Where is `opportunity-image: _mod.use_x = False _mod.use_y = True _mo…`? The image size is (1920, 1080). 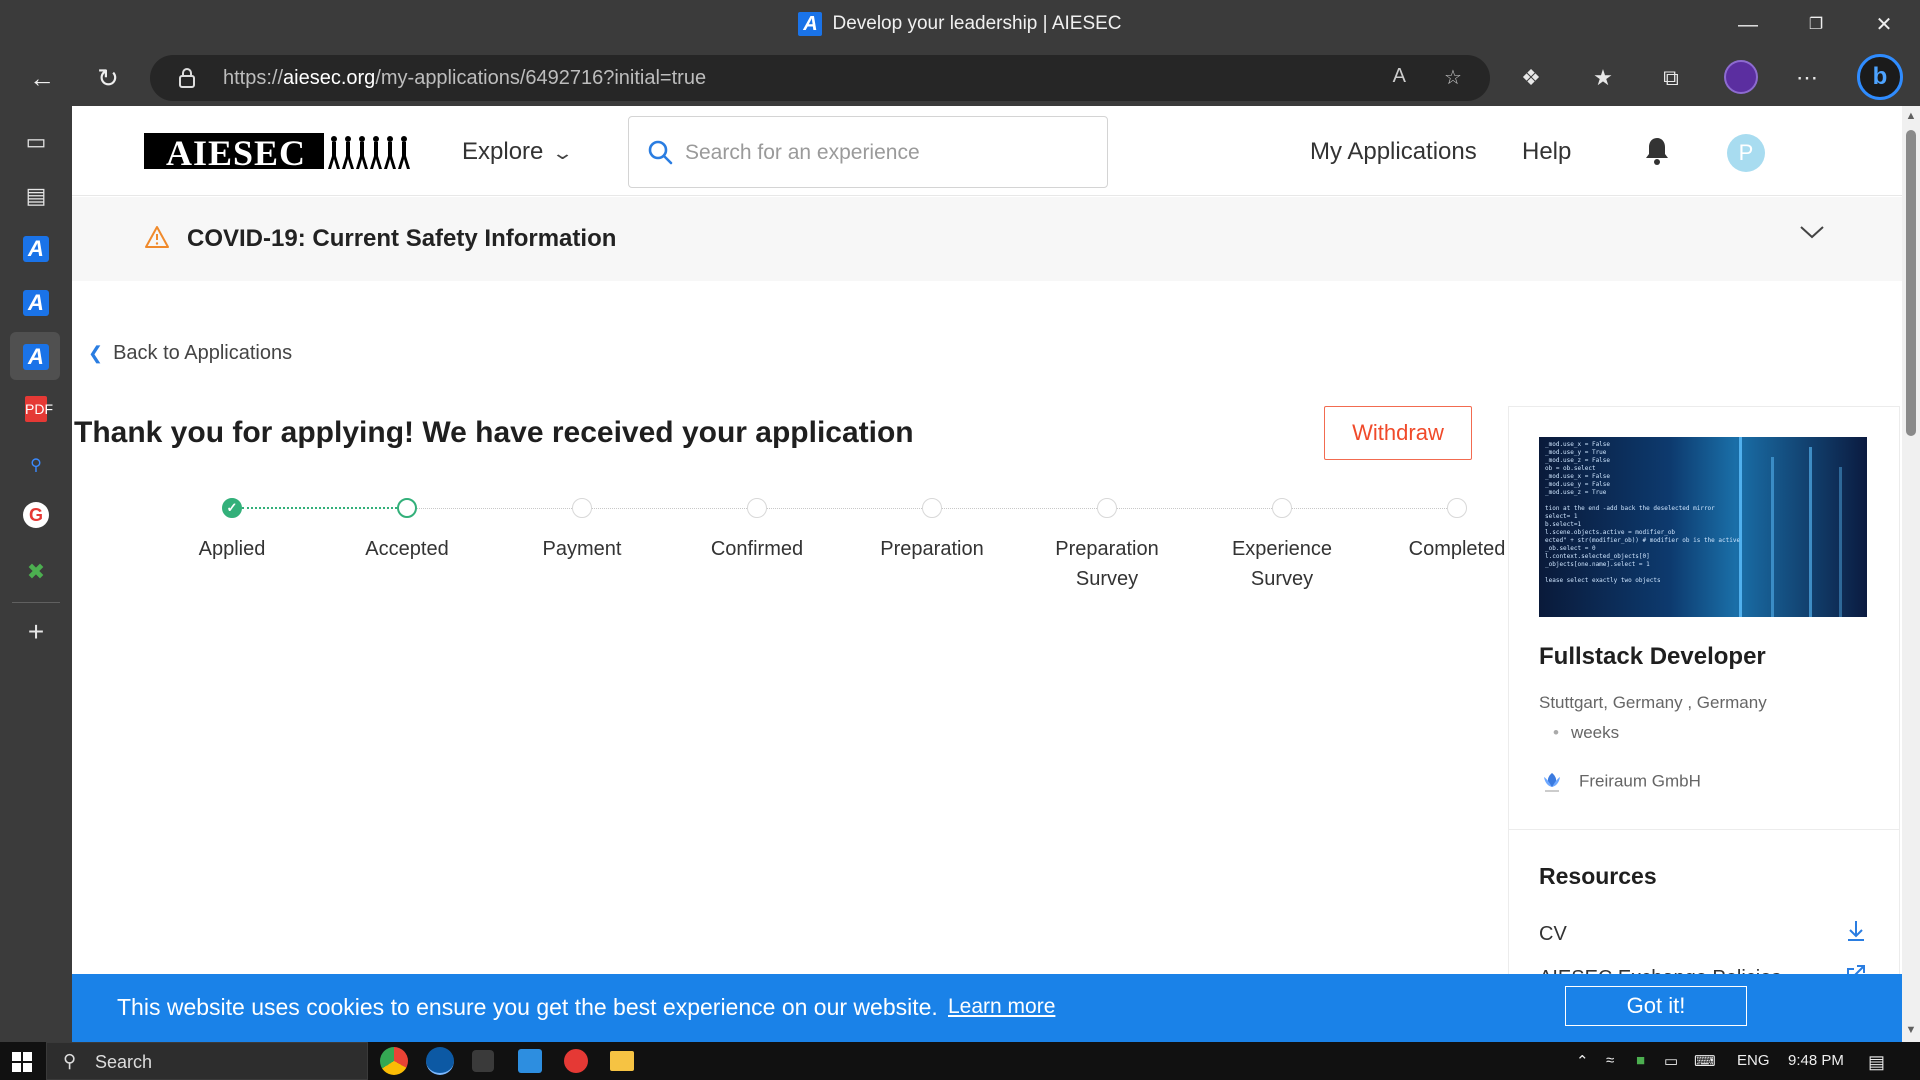 opportunity-image: _mod.use_x = False _mod.use_y = True _mo… is located at coordinates (1703, 527).